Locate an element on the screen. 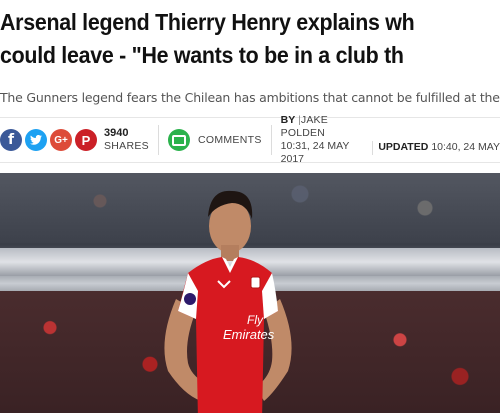  byline-by: BY is located at coordinates (288, 120).